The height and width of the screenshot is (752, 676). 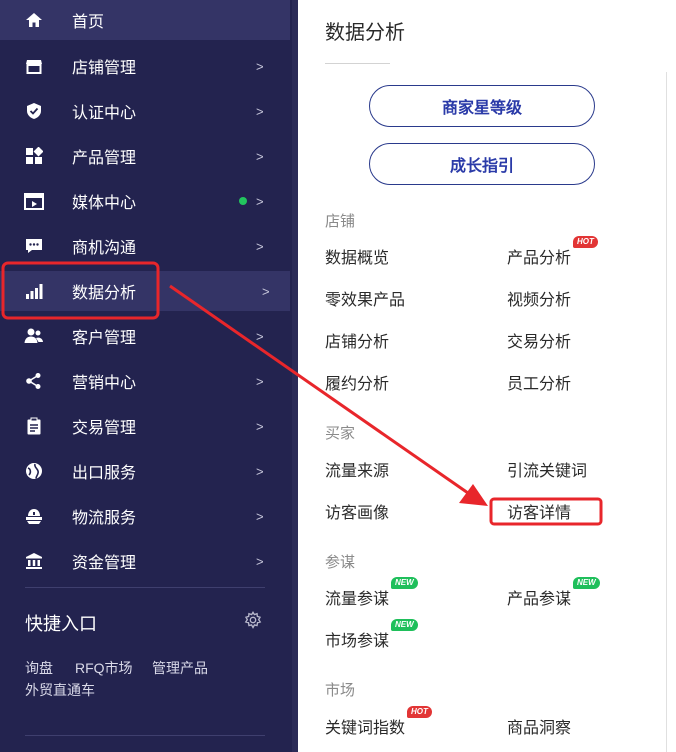 I want to click on sidebar-item-data-analysis: 数据分析 >, so click(x=145, y=291).